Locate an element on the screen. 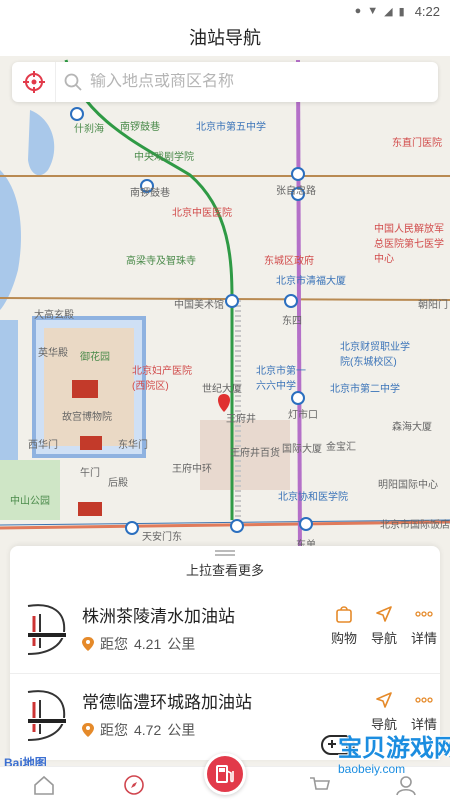  home-icon is located at coordinates (44, 785).